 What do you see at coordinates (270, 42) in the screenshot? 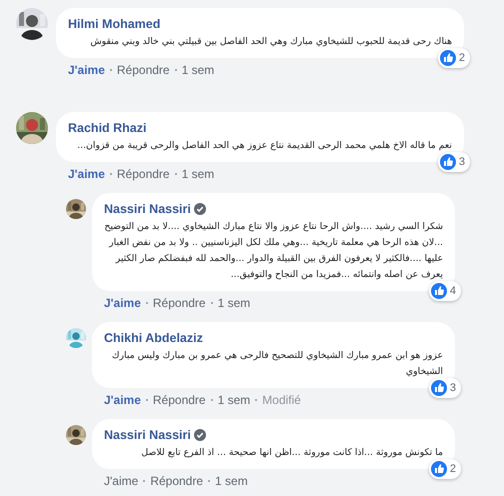
I see `comment-text: هناك رحى قديمة للحبوب للشيخاوي مبارك وهي الحد الفاصل بين قبيلتي بني خالد وبني منقوش` at bounding box center [270, 42].